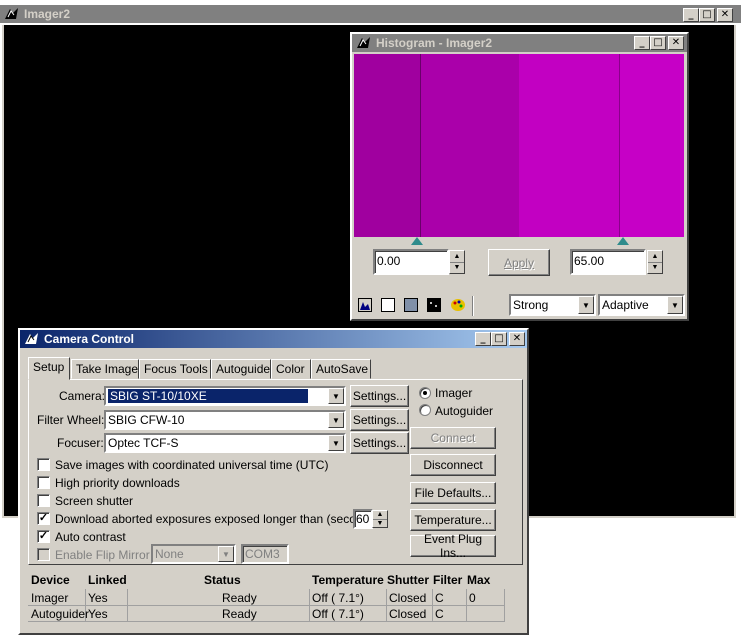 This screenshot has width=741, height=637. I want to click on stretch-type-select: Adaptive ▼, so click(641, 305).